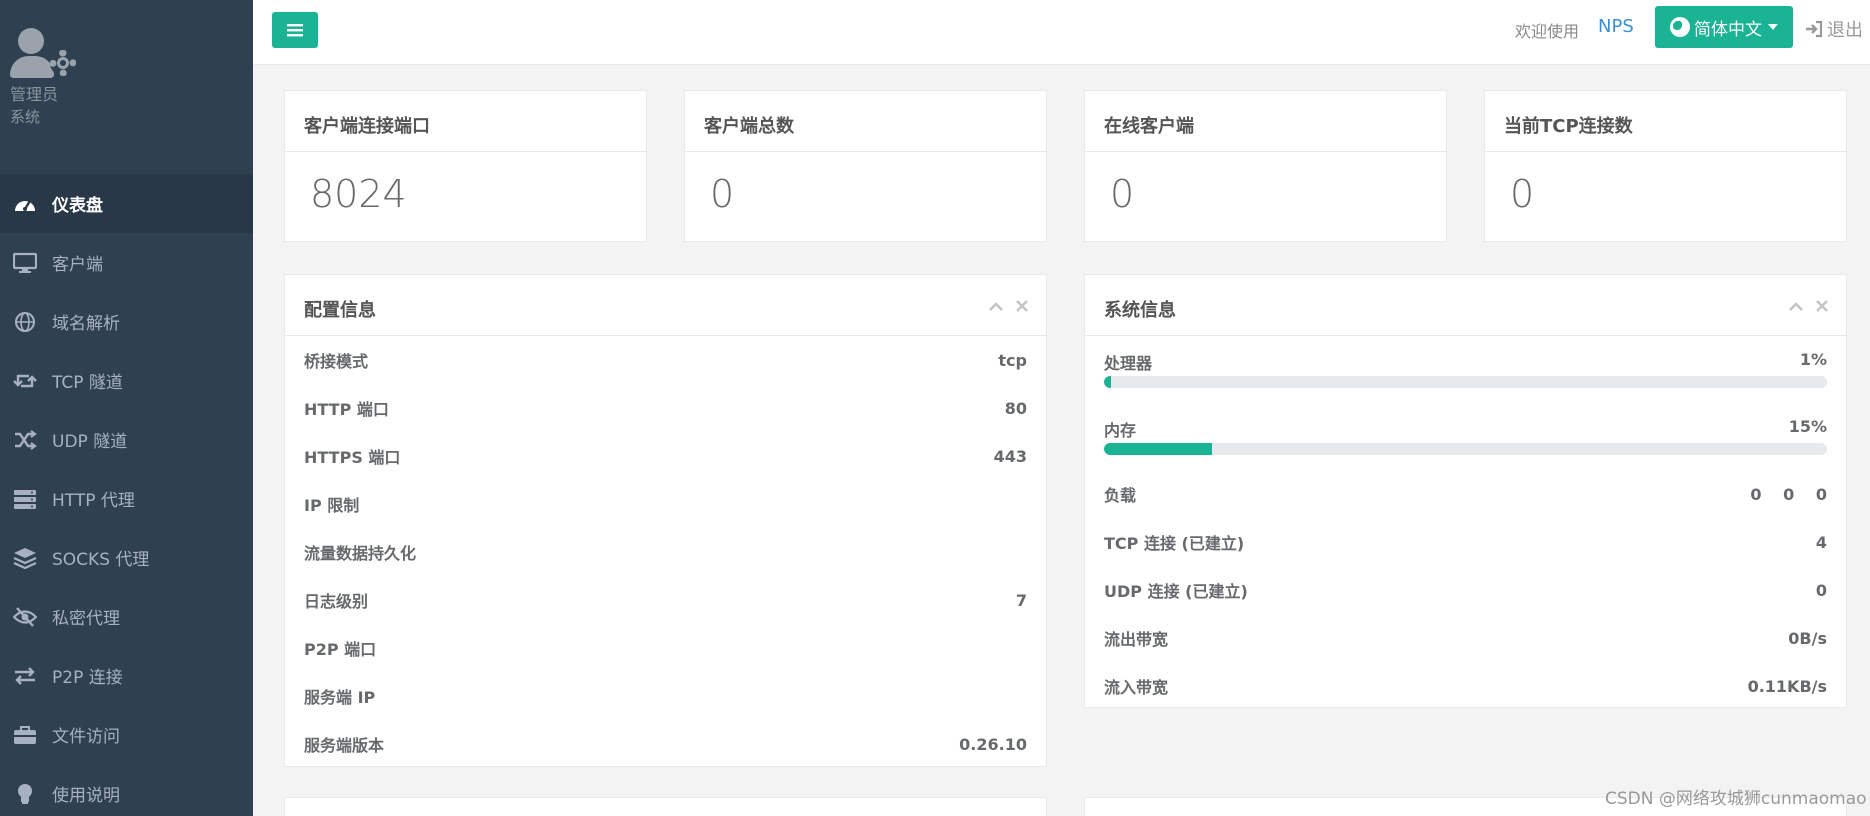 The image size is (1870, 816). What do you see at coordinates (126, 734) in the screenshot?
I see `sidebar-item-file: 文件访问` at bounding box center [126, 734].